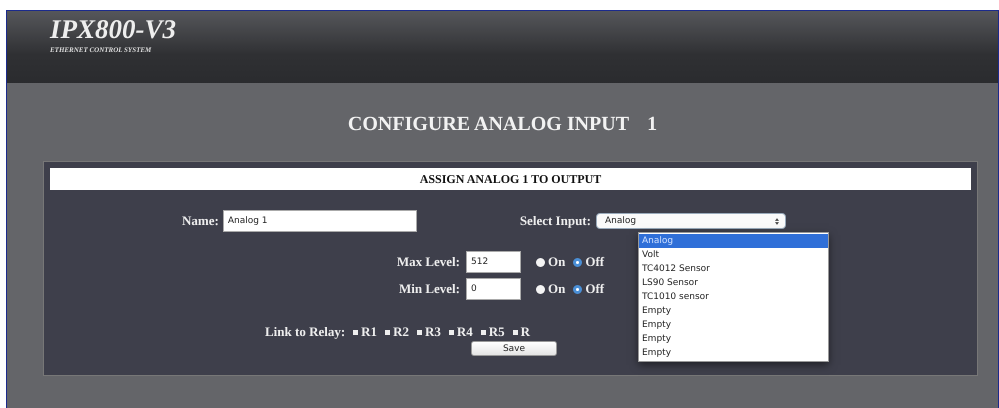 The width and height of the screenshot is (999, 408). Describe the element at coordinates (493, 262) in the screenshot. I see `level-field: 512` at that location.